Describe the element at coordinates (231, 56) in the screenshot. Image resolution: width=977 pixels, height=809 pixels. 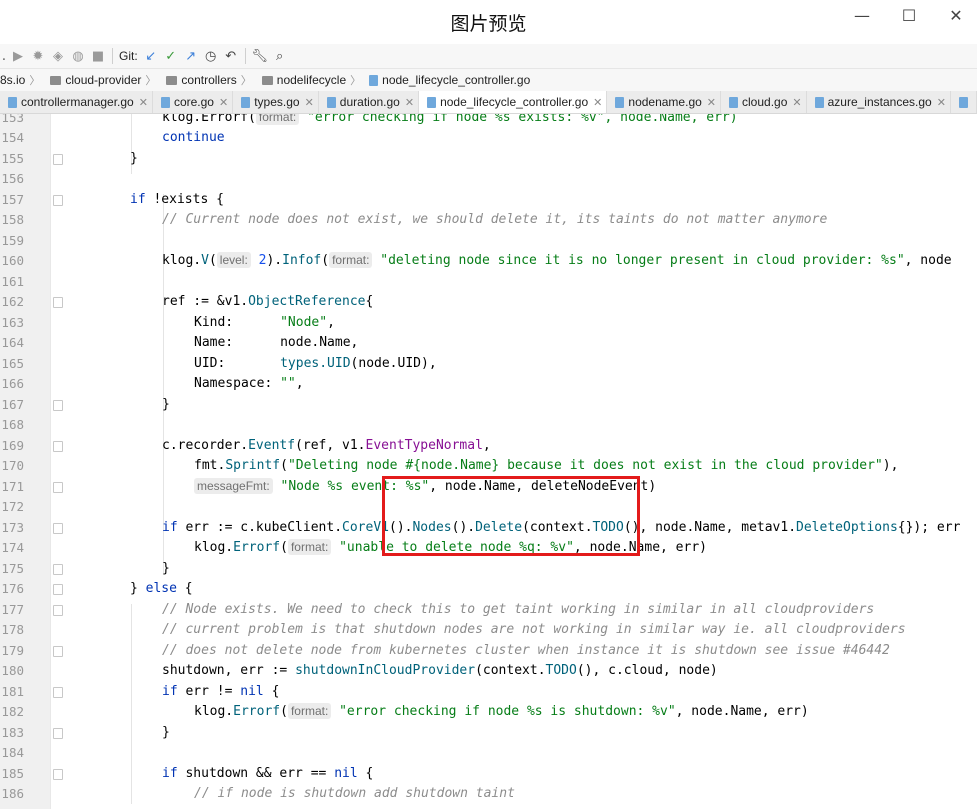
I see `git-rollback-icon: ↶` at that location.